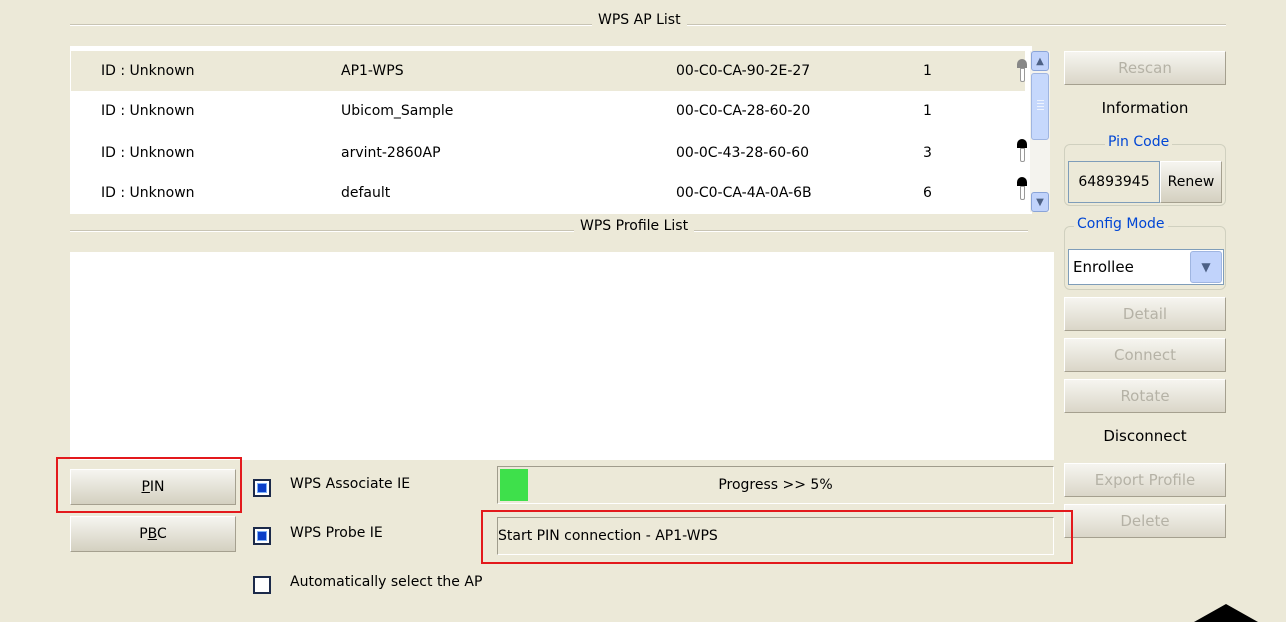 This screenshot has width=1286, height=622. I want to click on renew-button: Renew, so click(1191, 182).